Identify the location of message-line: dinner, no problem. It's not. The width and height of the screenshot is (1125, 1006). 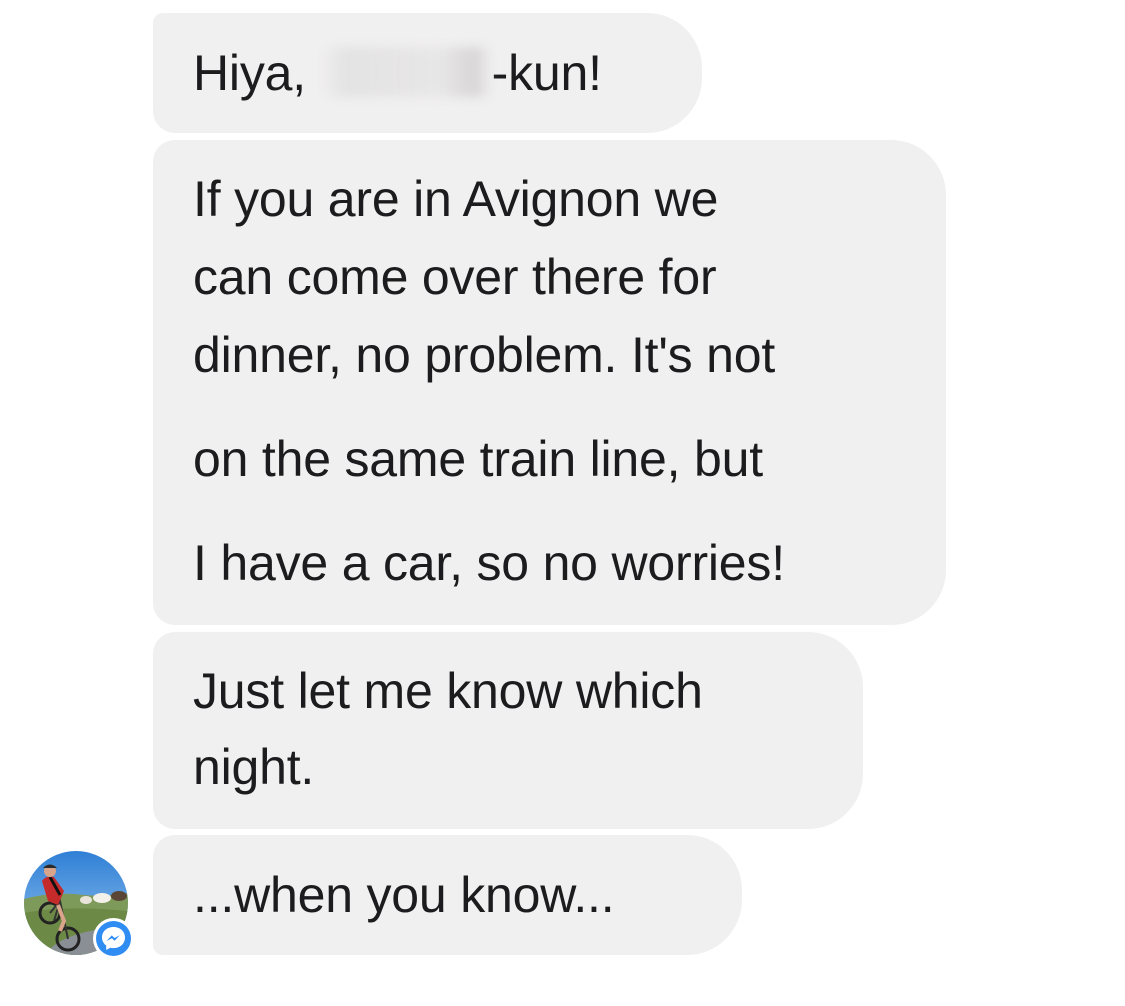
(484, 355).